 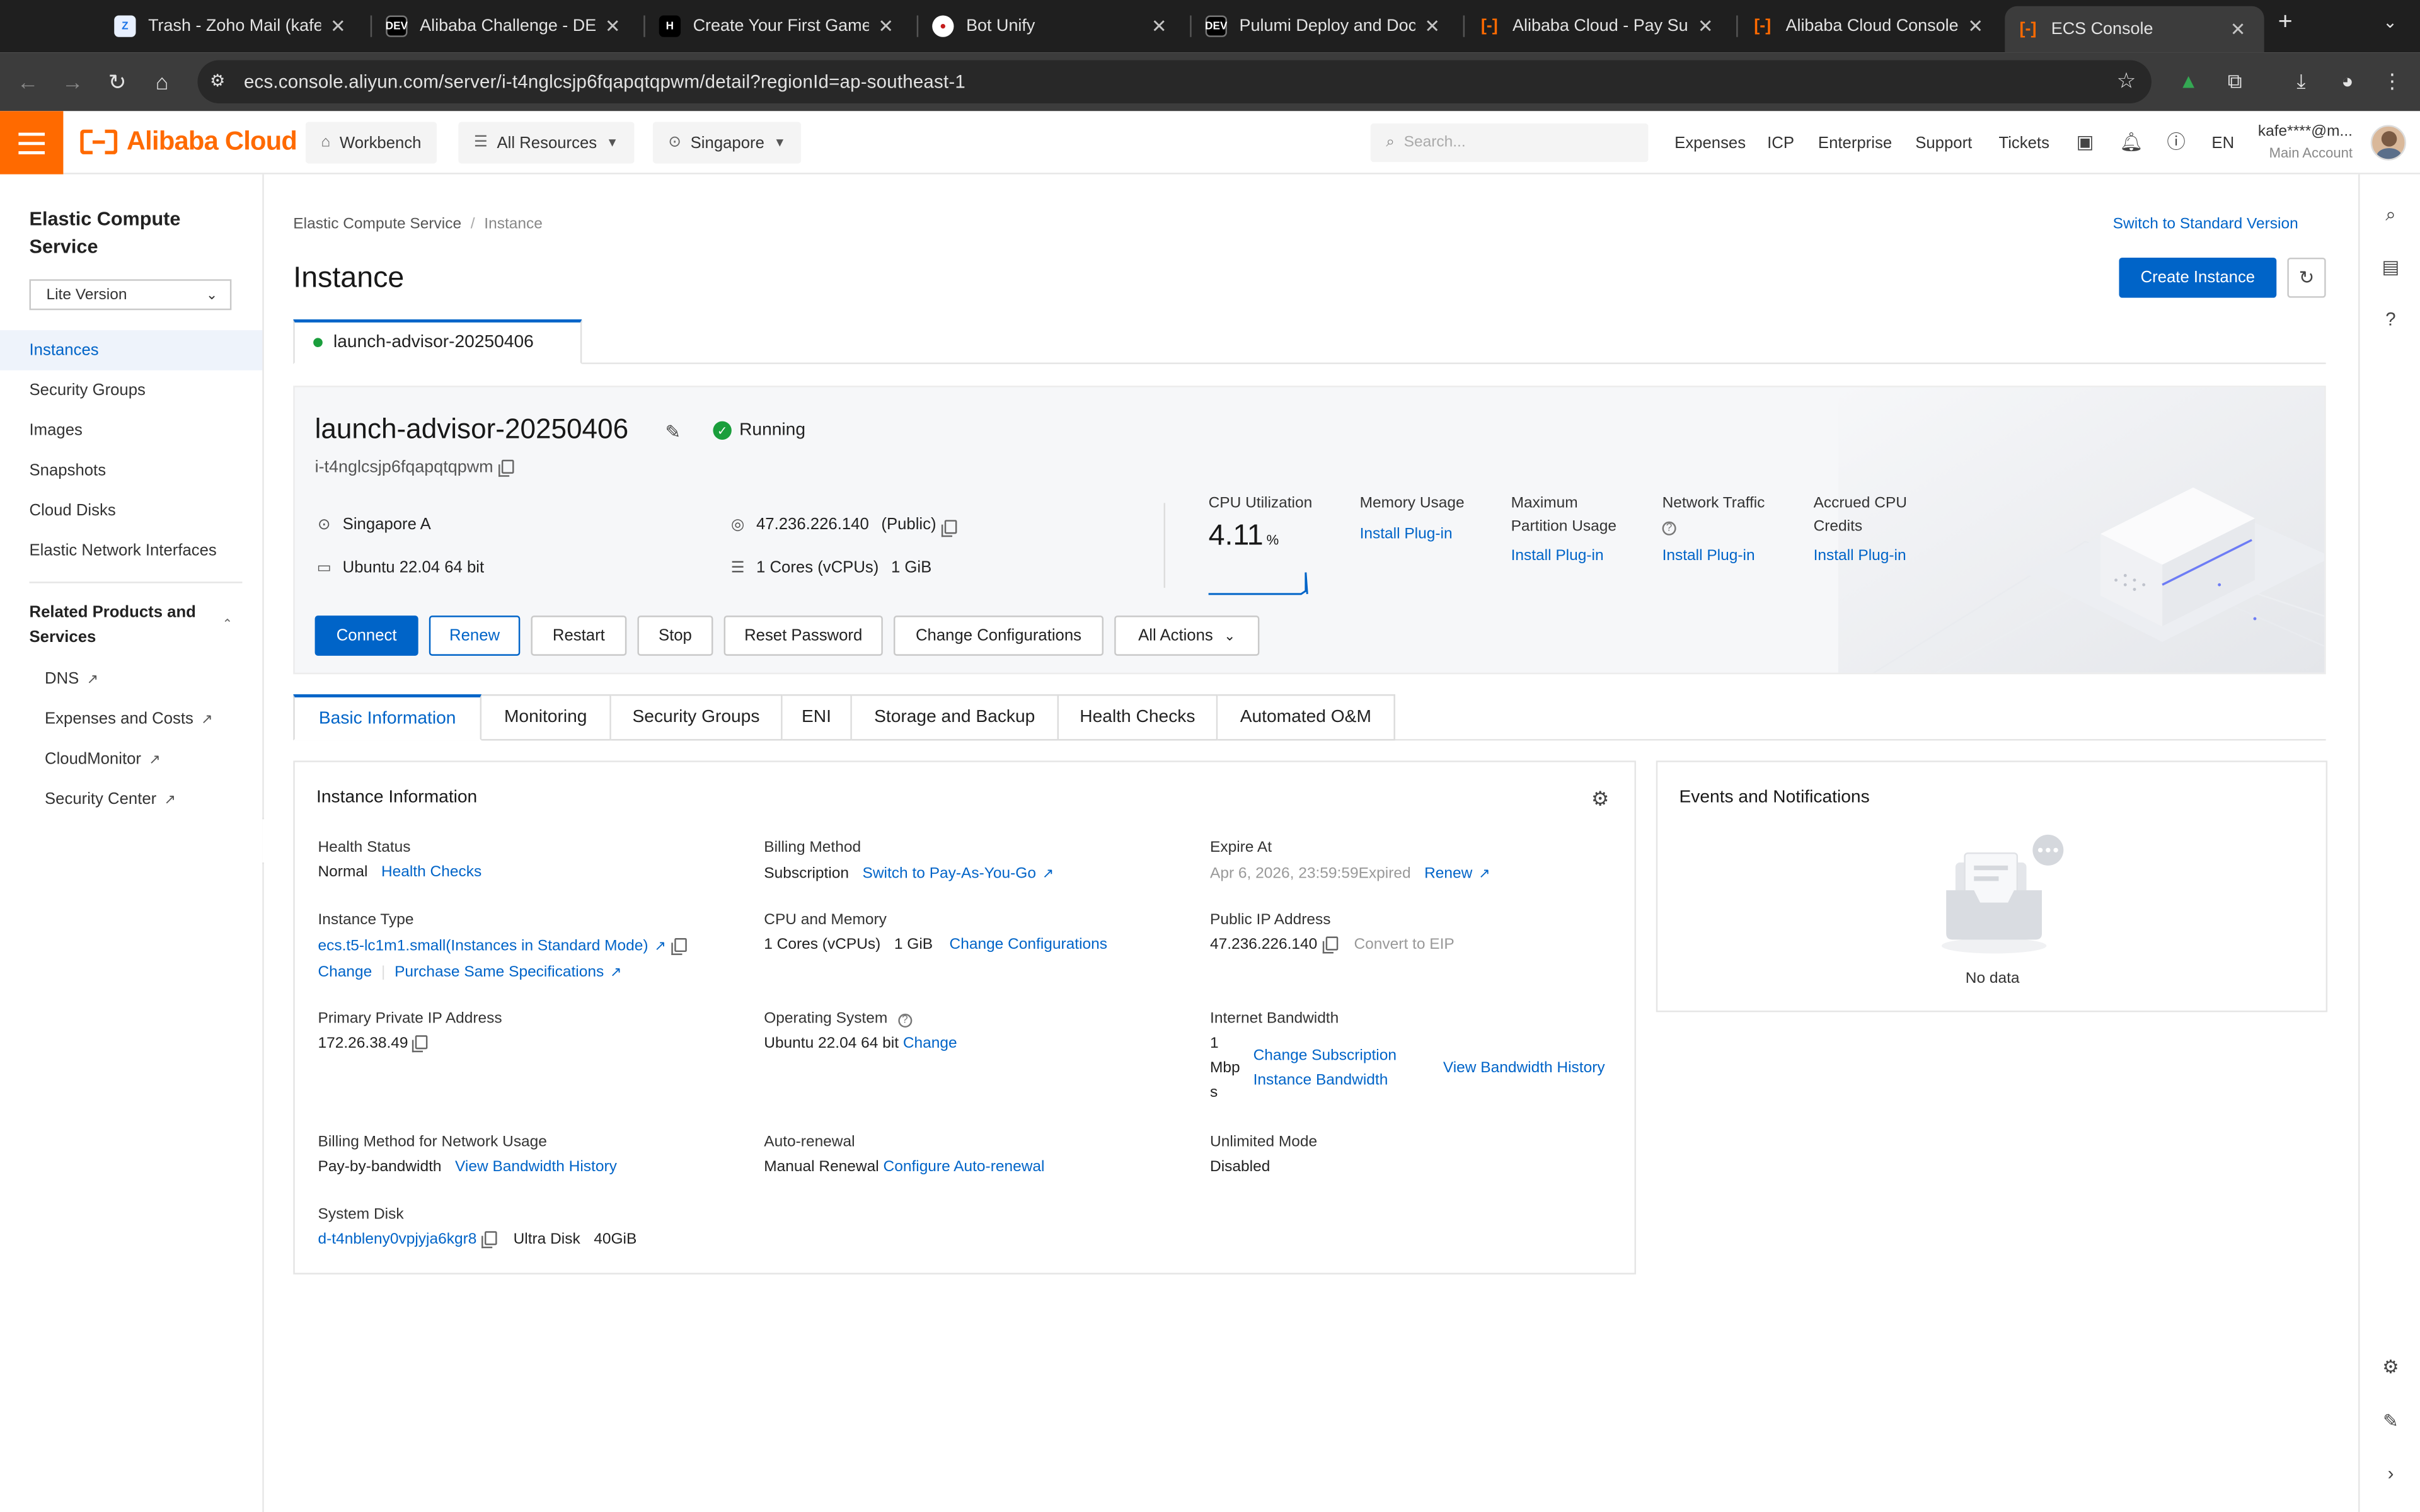 What do you see at coordinates (110, 799) in the screenshot?
I see `sidebar-link-security-center: Security Center ↗` at bounding box center [110, 799].